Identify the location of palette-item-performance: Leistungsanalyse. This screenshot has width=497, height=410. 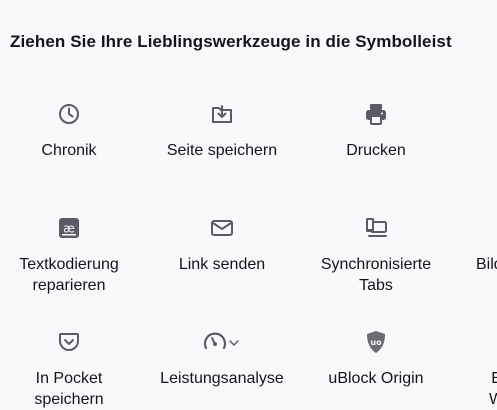
(222, 359).